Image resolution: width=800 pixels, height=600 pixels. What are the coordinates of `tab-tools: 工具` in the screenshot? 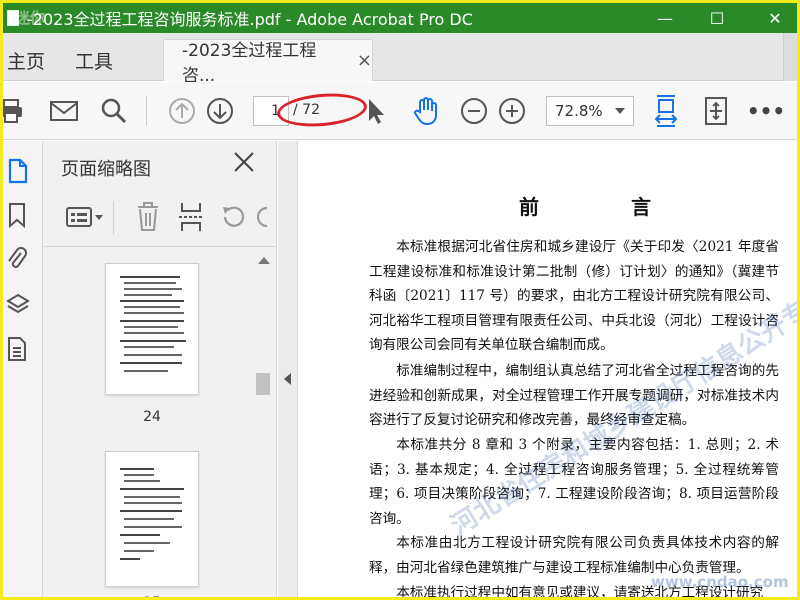 It's located at (94, 60).